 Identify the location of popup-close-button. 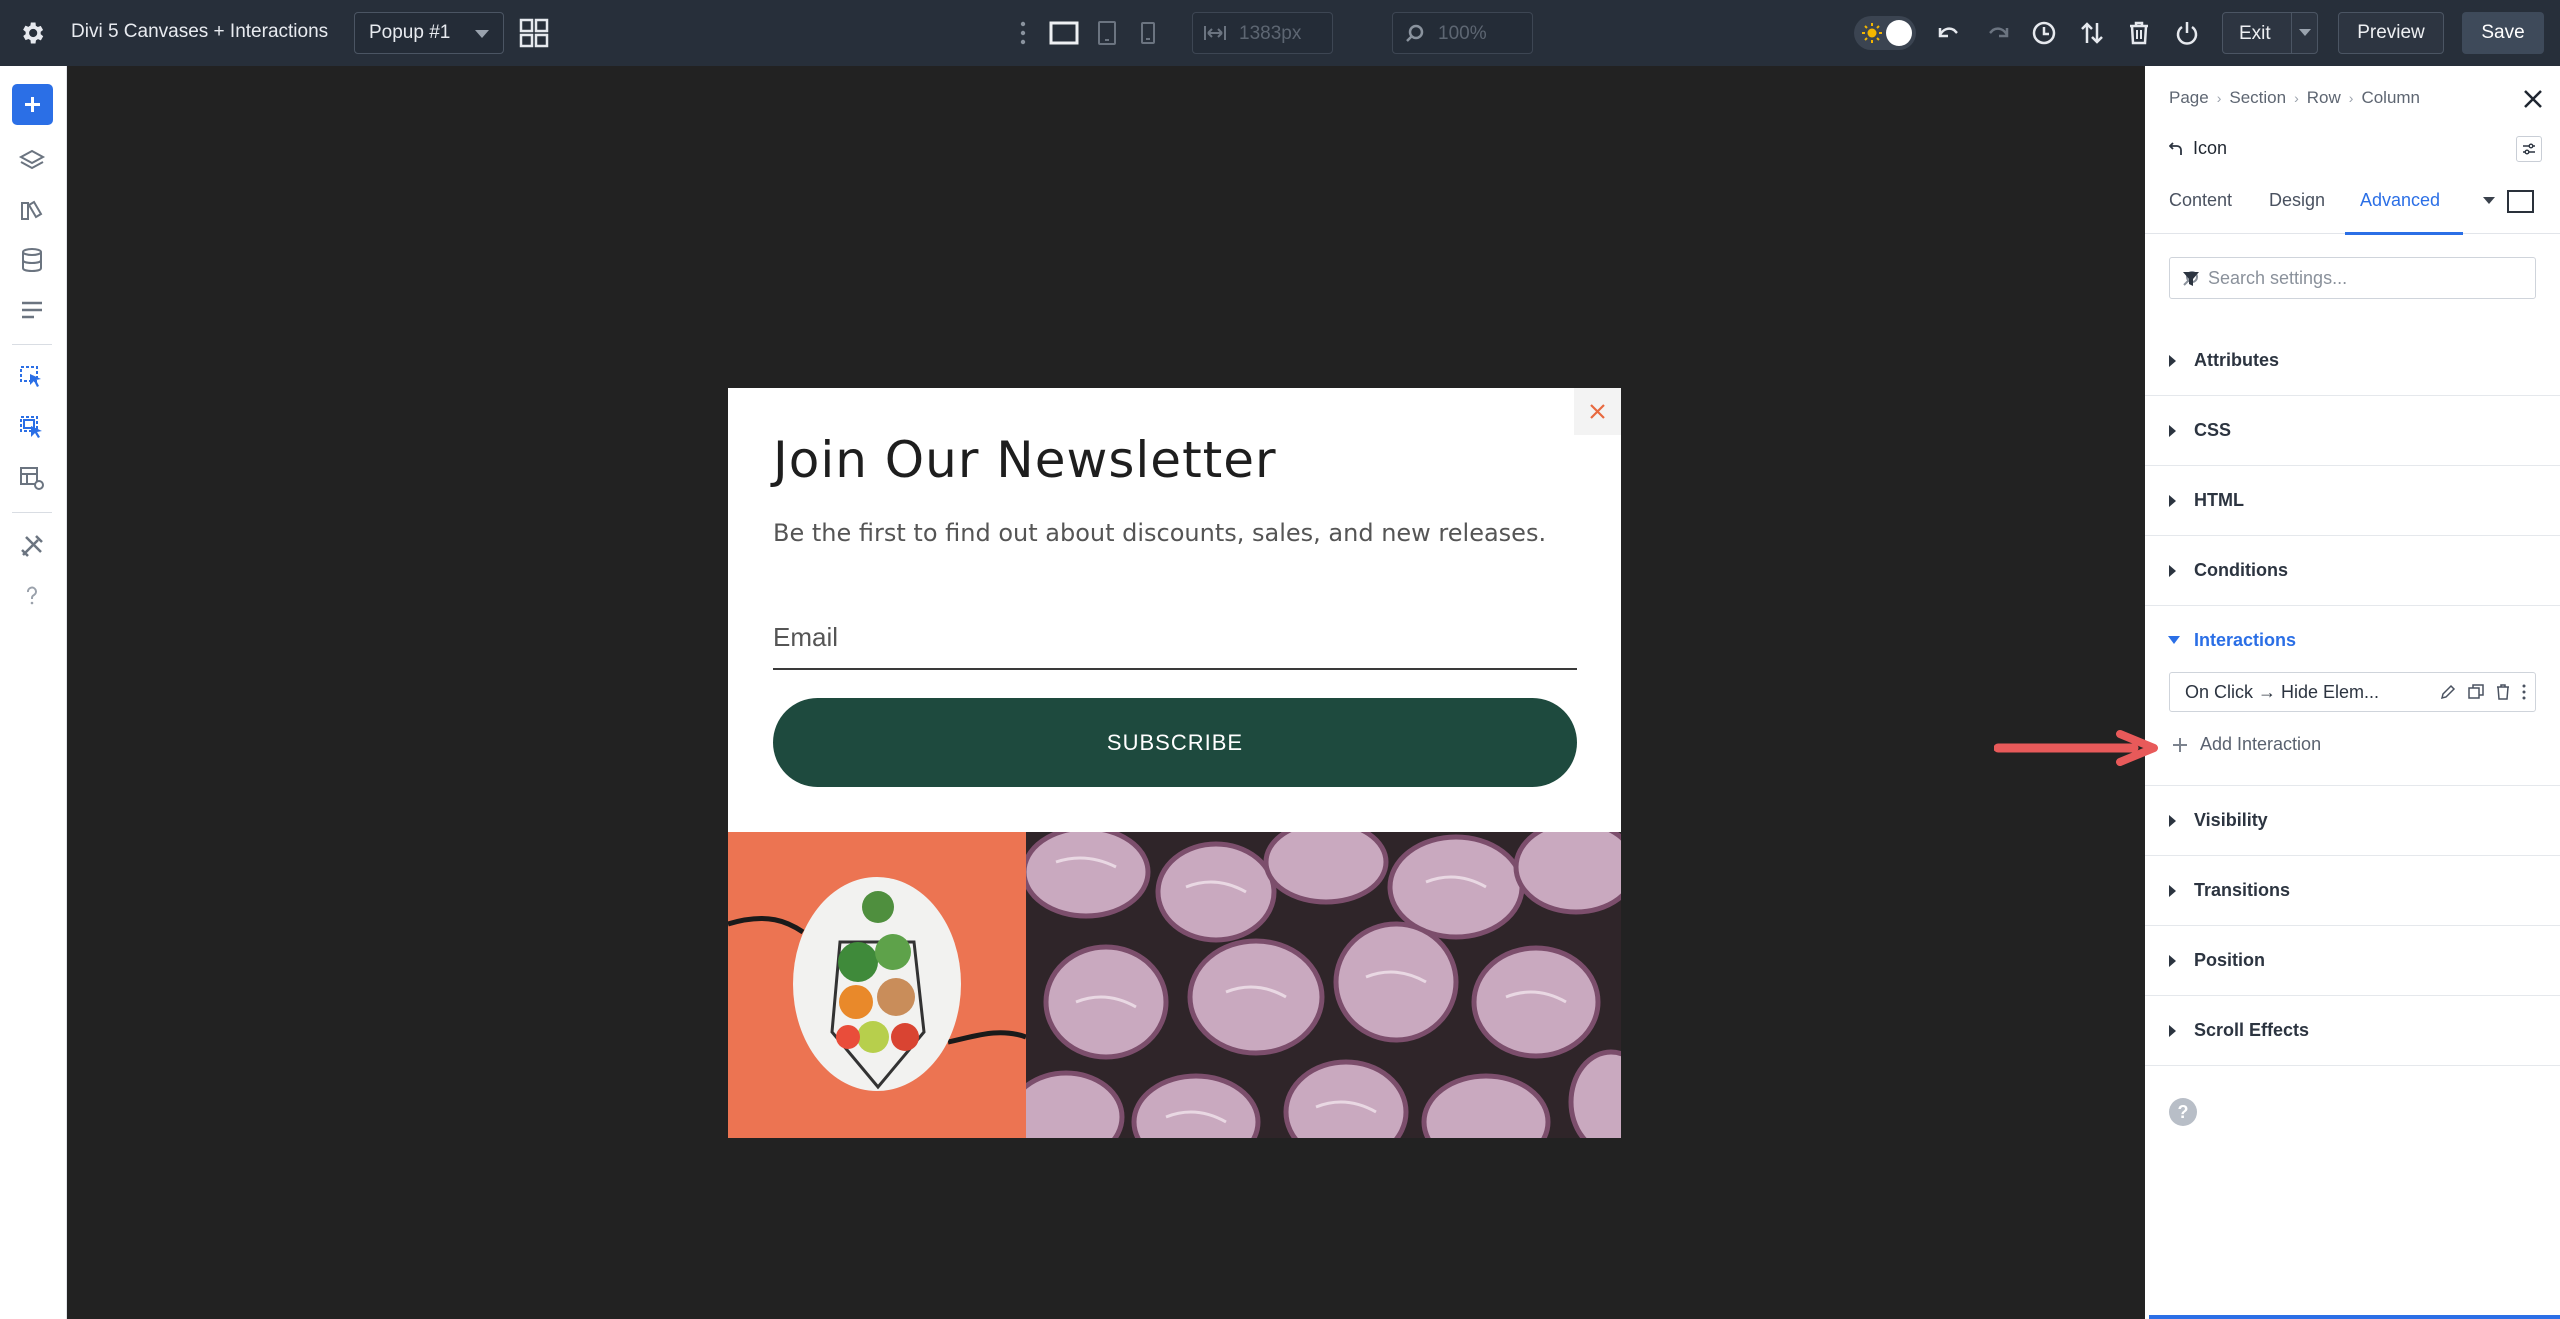
(1597, 411).